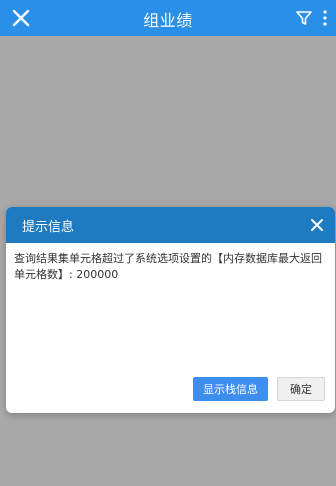 The width and height of the screenshot is (336, 486). I want to click on dialog-title: 提示信息, so click(48, 227).